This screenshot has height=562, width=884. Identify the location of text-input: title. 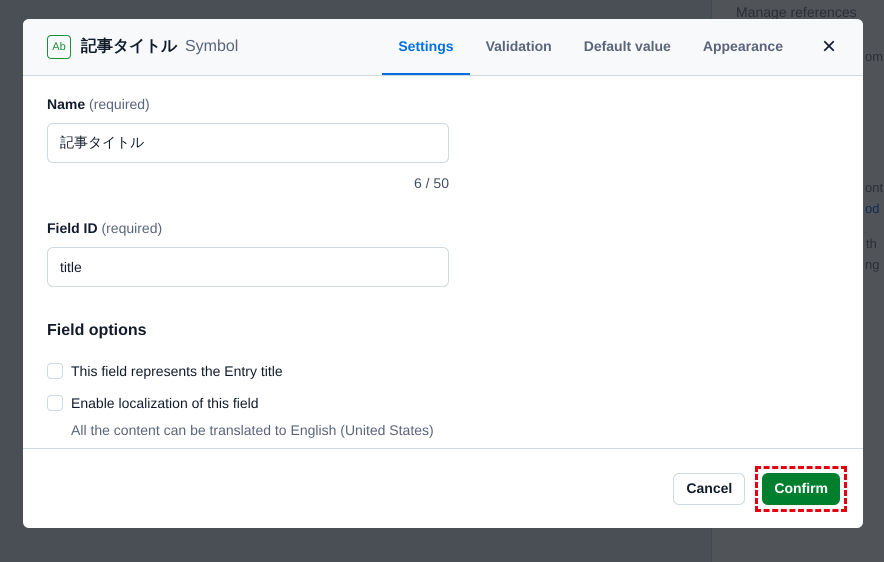
(248, 267).